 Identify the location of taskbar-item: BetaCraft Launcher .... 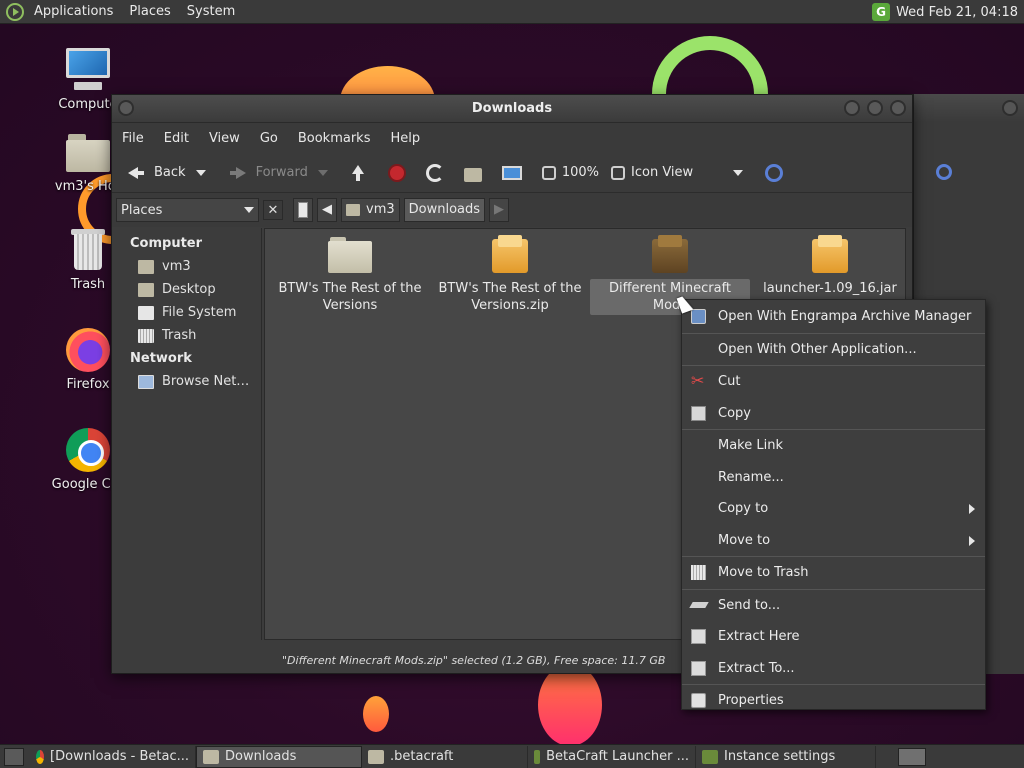
(612, 756).